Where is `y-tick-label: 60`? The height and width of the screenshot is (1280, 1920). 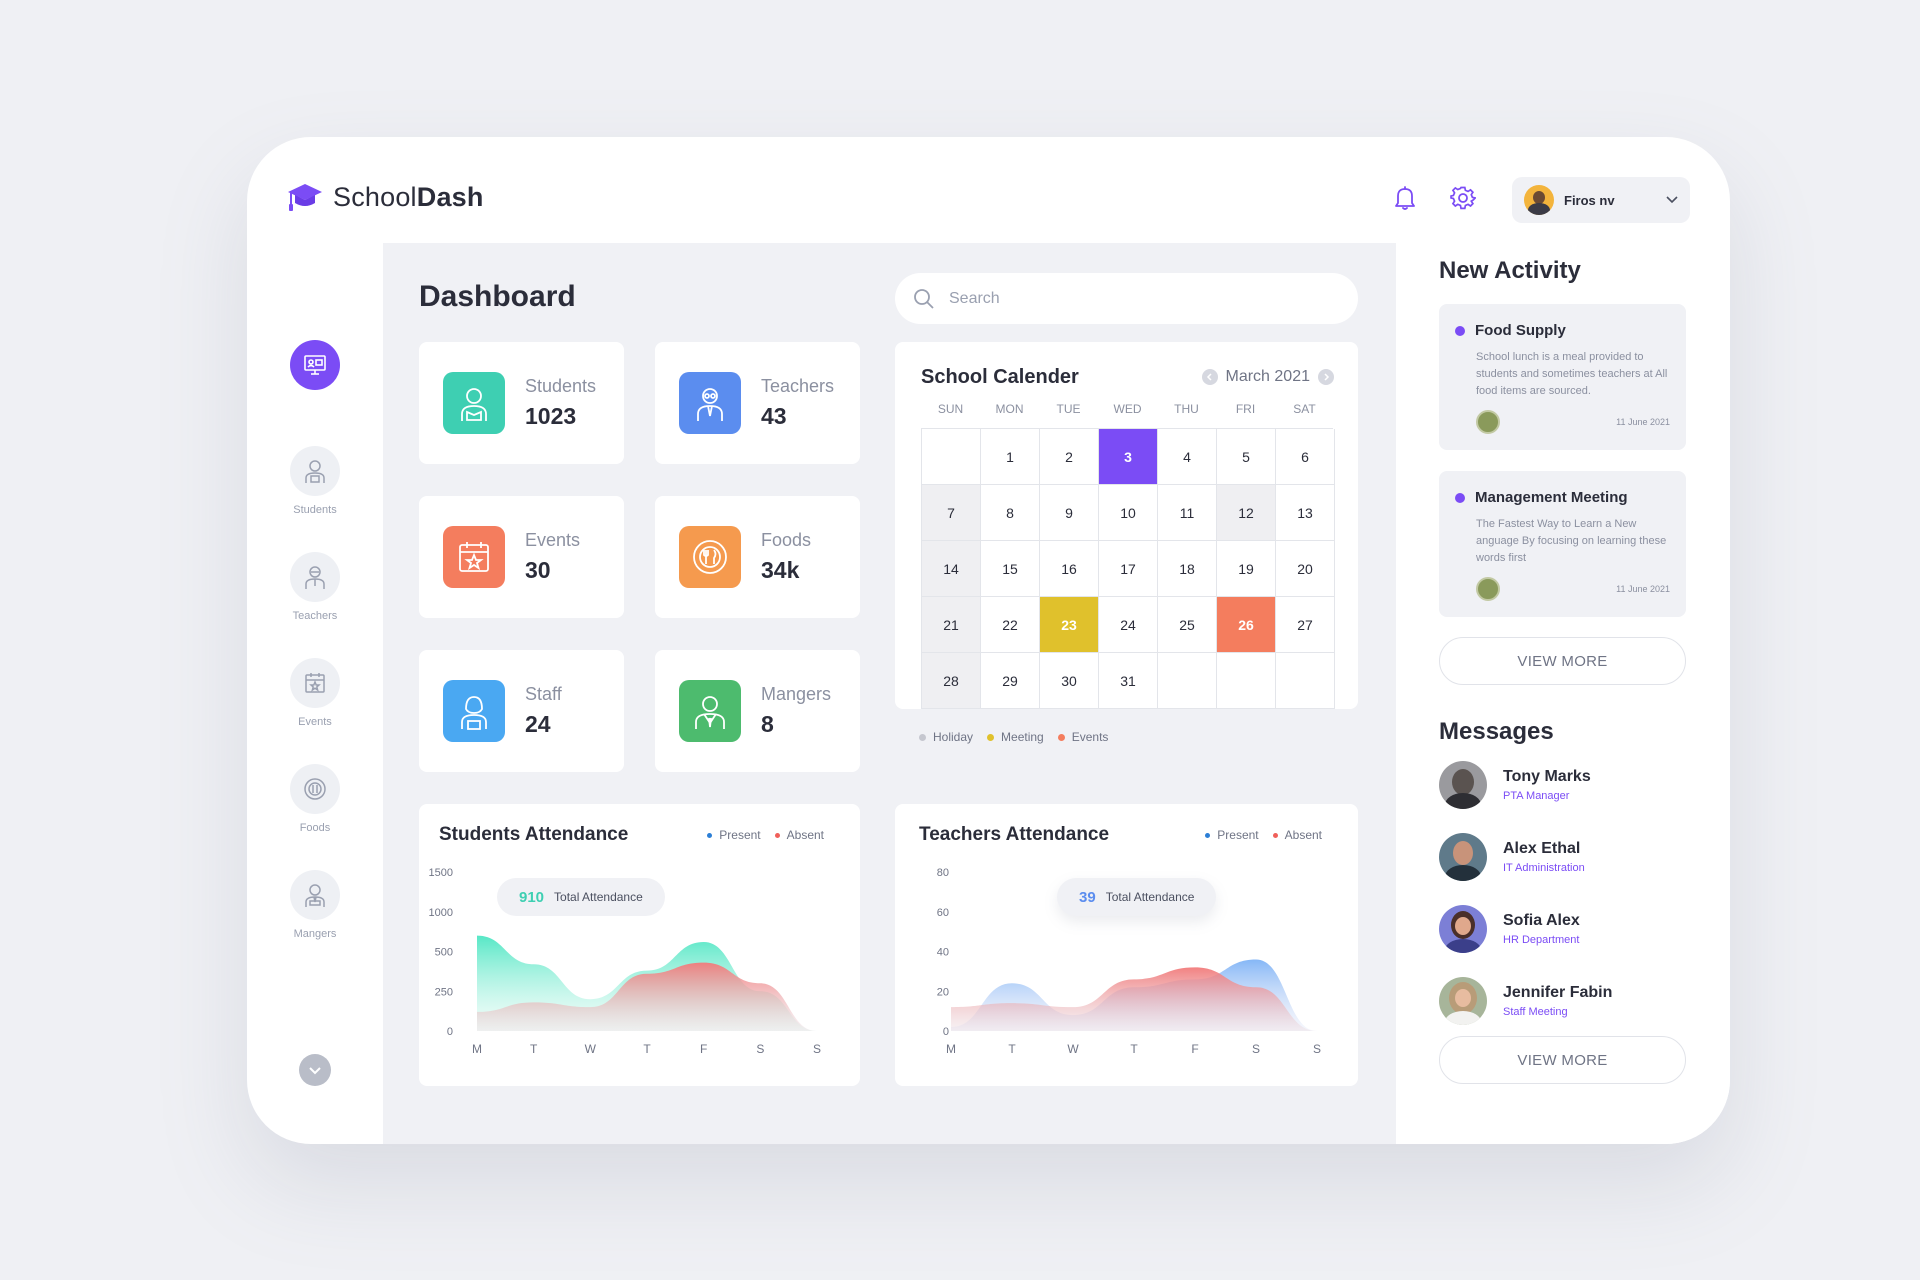
y-tick-label: 60 is located at coordinates (943, 913).